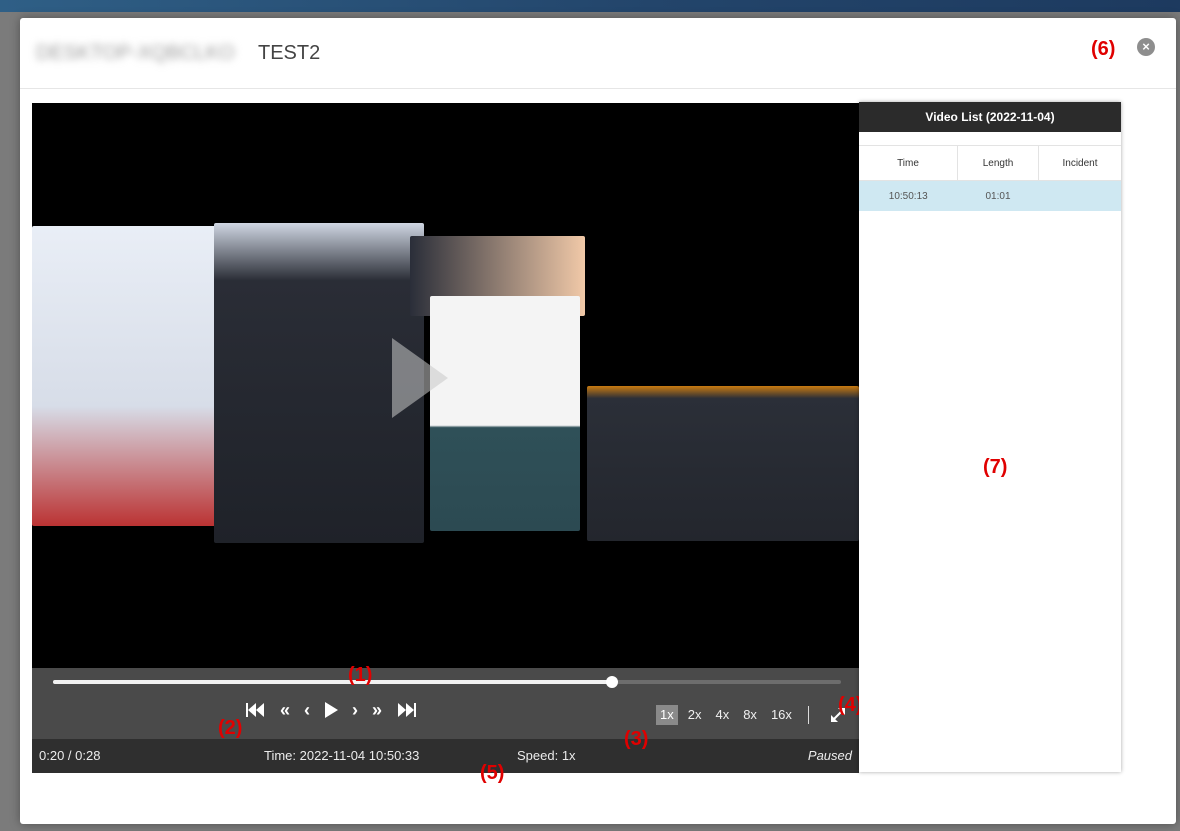 This screenshot has height=831, width=1180. Describe the element at coordinates (256, 710) in the screenshot. I see `skip-to-start-icon` at that location.